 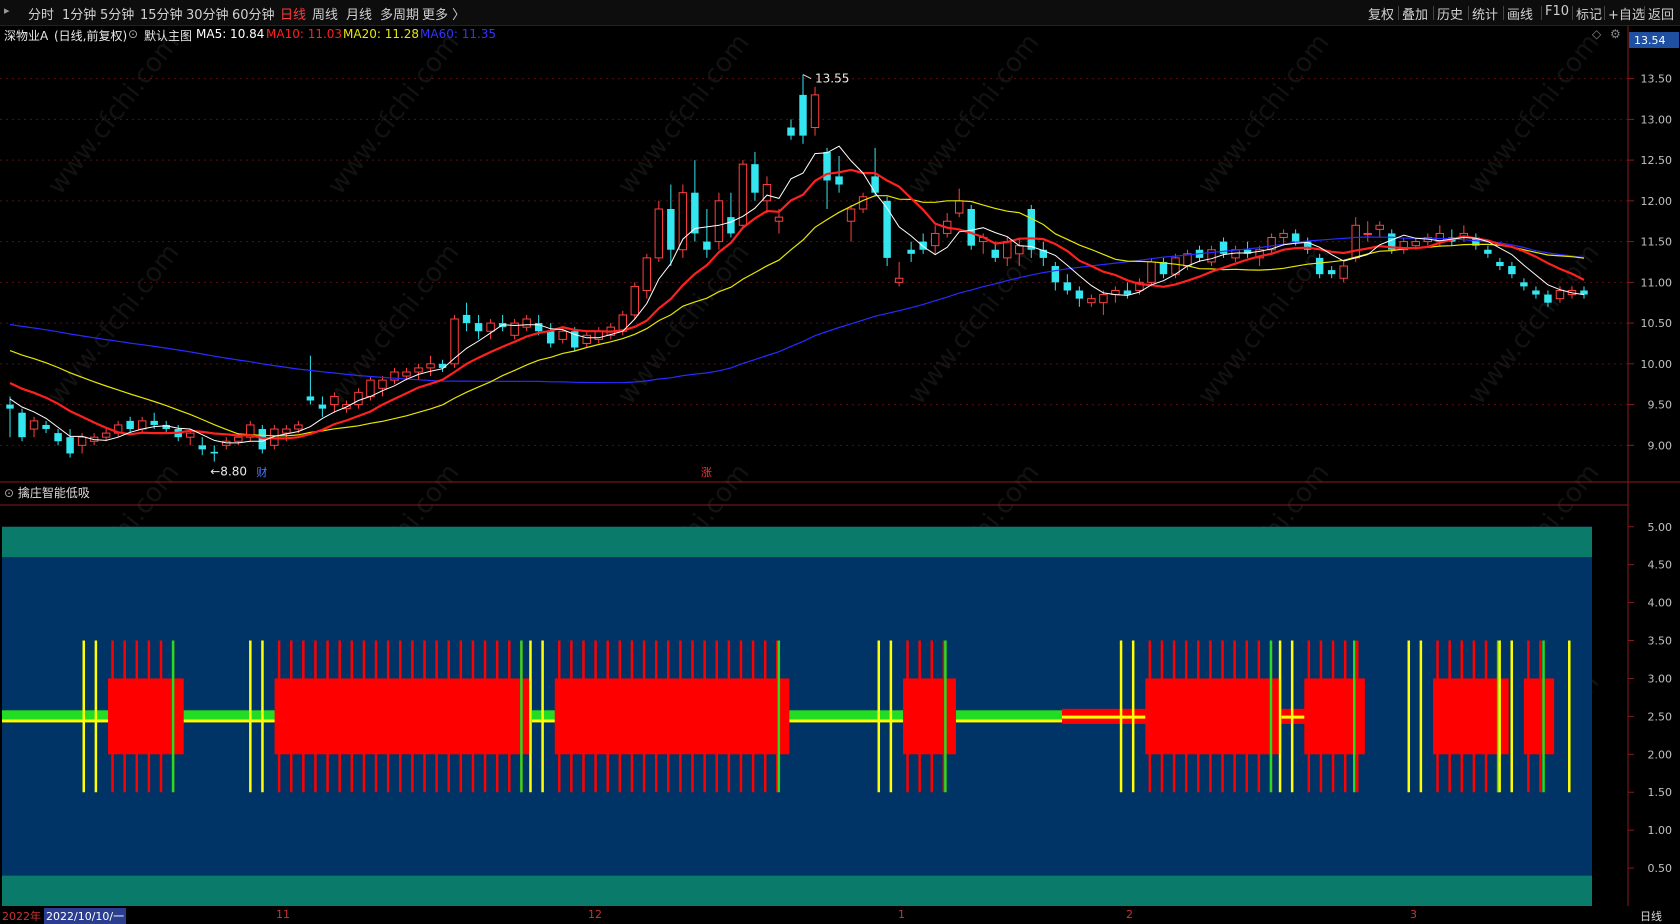 I want to click on y-tick-label: 12.00, so click(x=1657, y=201).